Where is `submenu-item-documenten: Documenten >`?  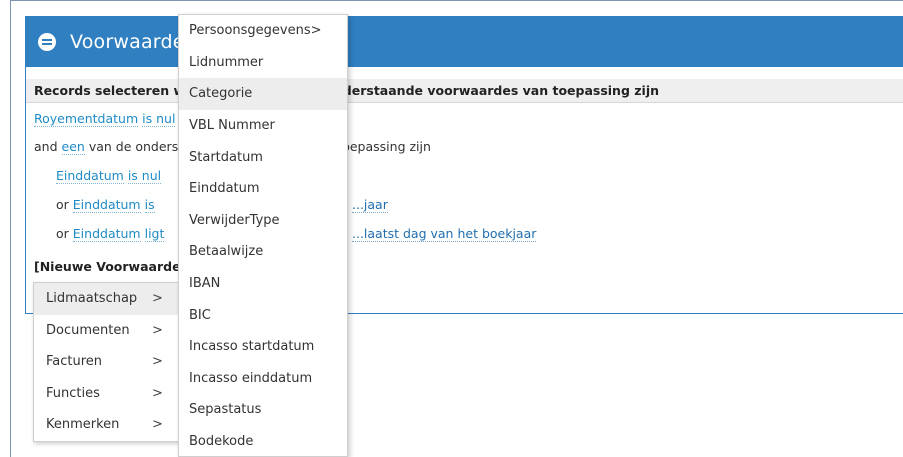 submenu-item-documenten: Documenten > is located at coordinates (107, 331).